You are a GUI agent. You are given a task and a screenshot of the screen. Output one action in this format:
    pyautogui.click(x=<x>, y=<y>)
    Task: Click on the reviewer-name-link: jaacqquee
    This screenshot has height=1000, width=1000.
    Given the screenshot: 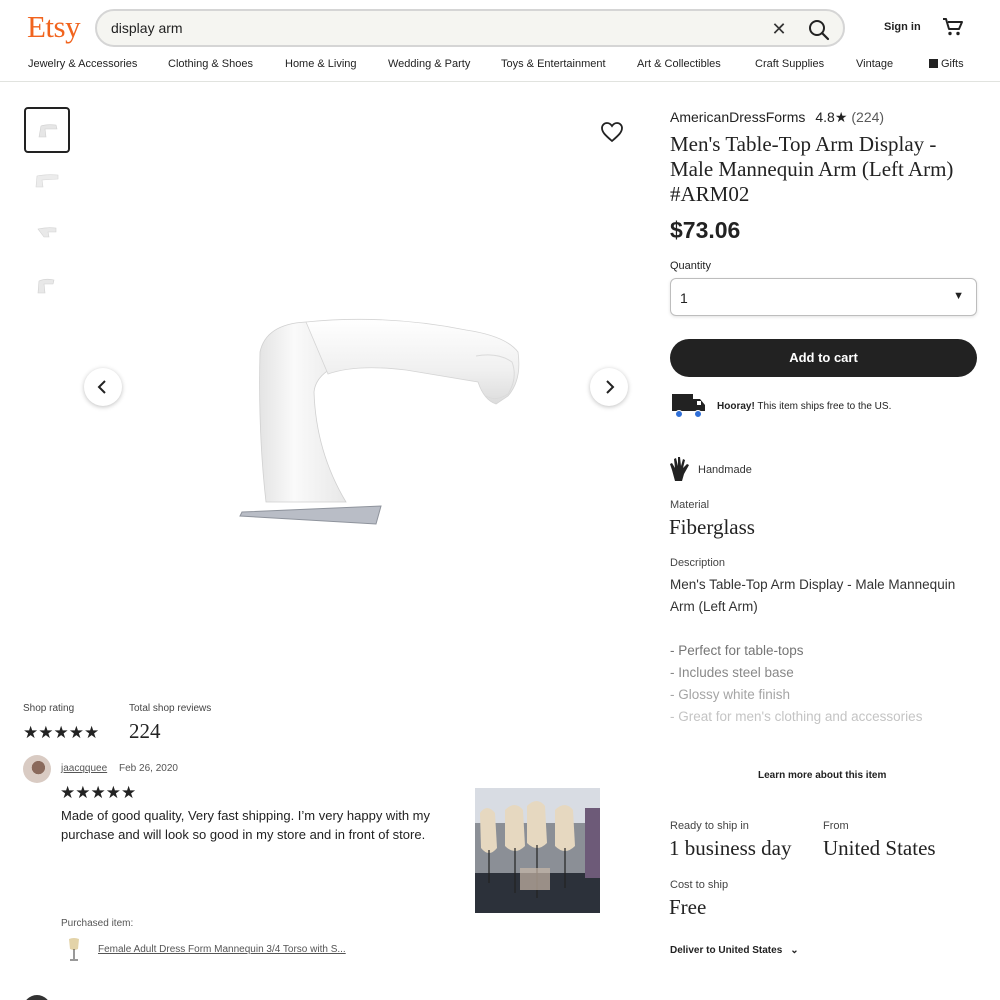 What is the action you would take?
    pyautogui.click(x=84, y=768)
    